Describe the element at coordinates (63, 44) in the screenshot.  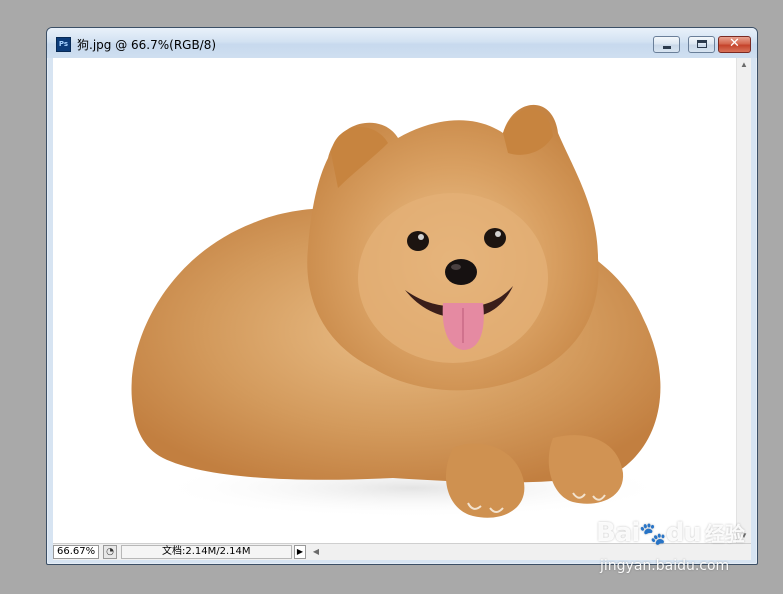
I see `photoshop-icon: Ps` at that location.